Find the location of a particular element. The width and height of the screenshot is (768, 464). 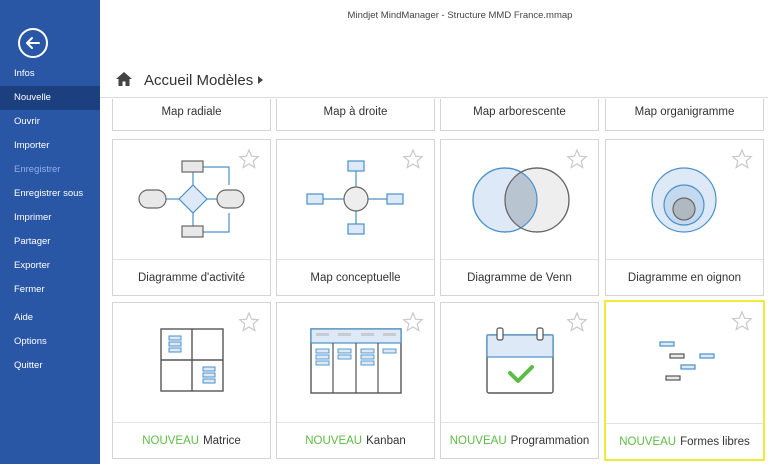

menu-item-options: Options is located at coordinates (50, 342).